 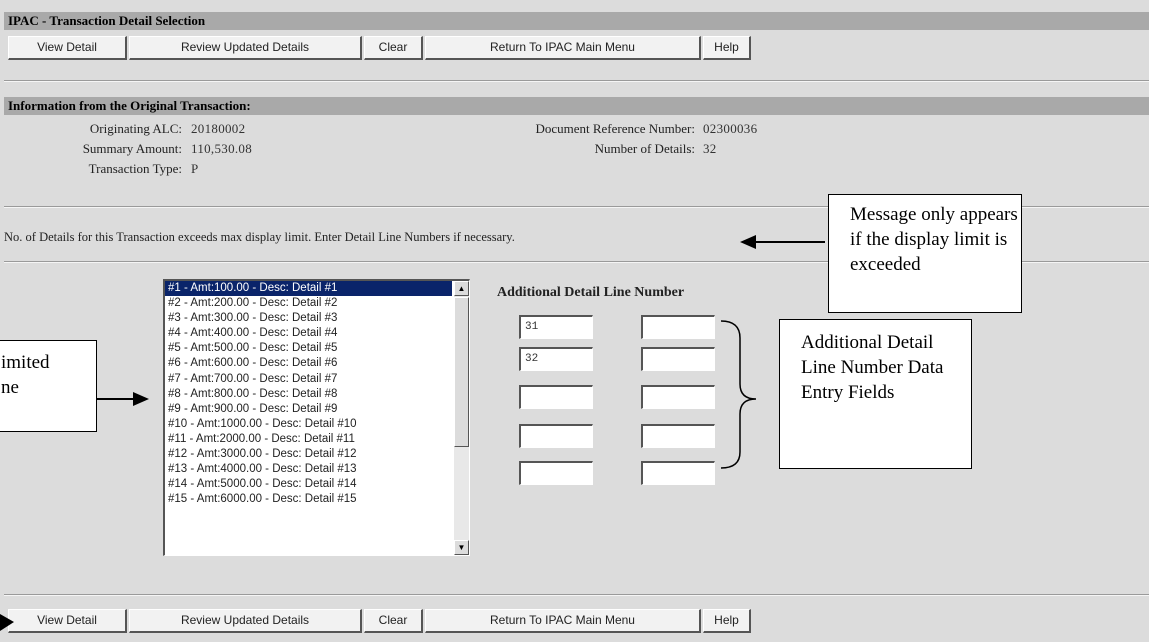 What do you see at coordinates (308, 484) in the screenshot?
I see `list-item: #14 - Amt:5000.00 - Desc: Detail #14` at bounding box center [308, 484].